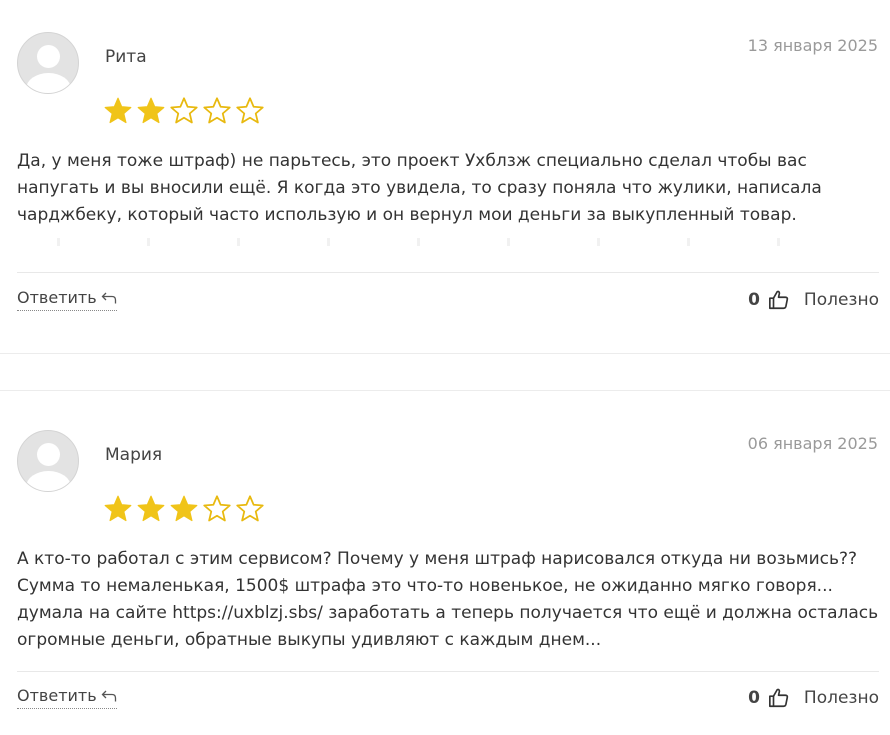  Describe the element at coordinates (445, 372) in the screenshot. I see `review-separator` at that location.